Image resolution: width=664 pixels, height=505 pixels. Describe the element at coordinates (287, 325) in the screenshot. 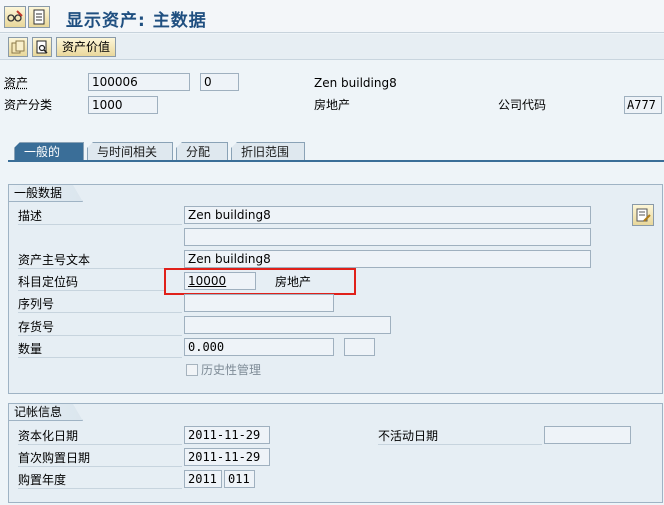

I see `inventory-number-field` at that location.